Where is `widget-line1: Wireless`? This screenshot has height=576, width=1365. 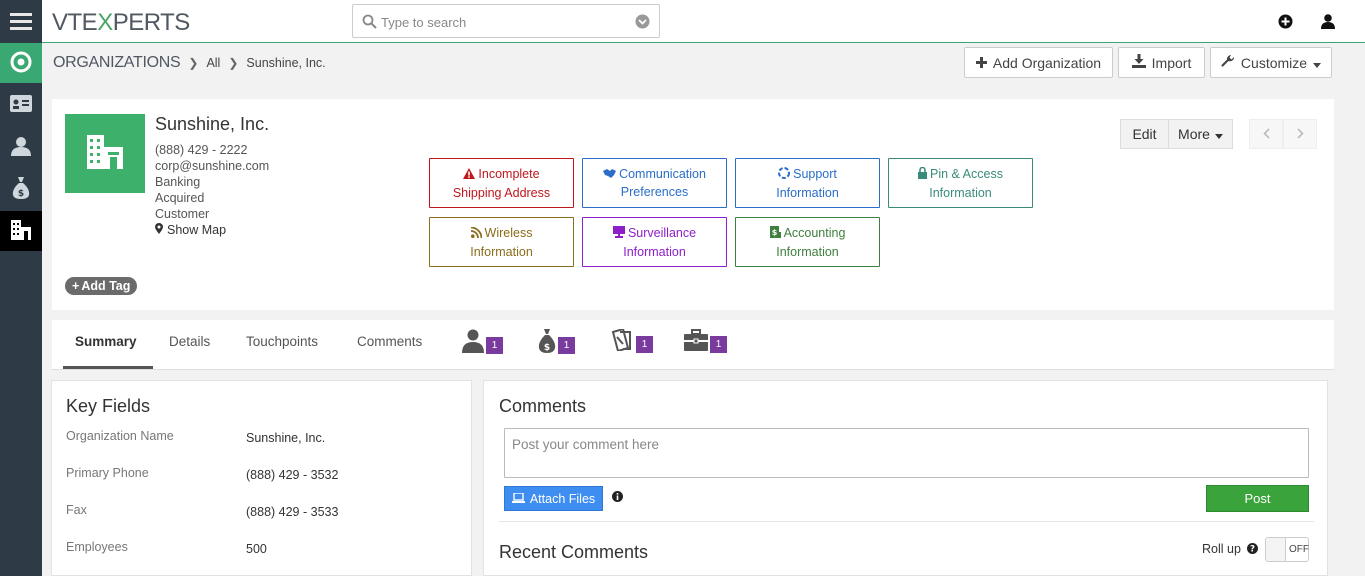
widget-line1: Wireless is located at coordinates (508, 232).